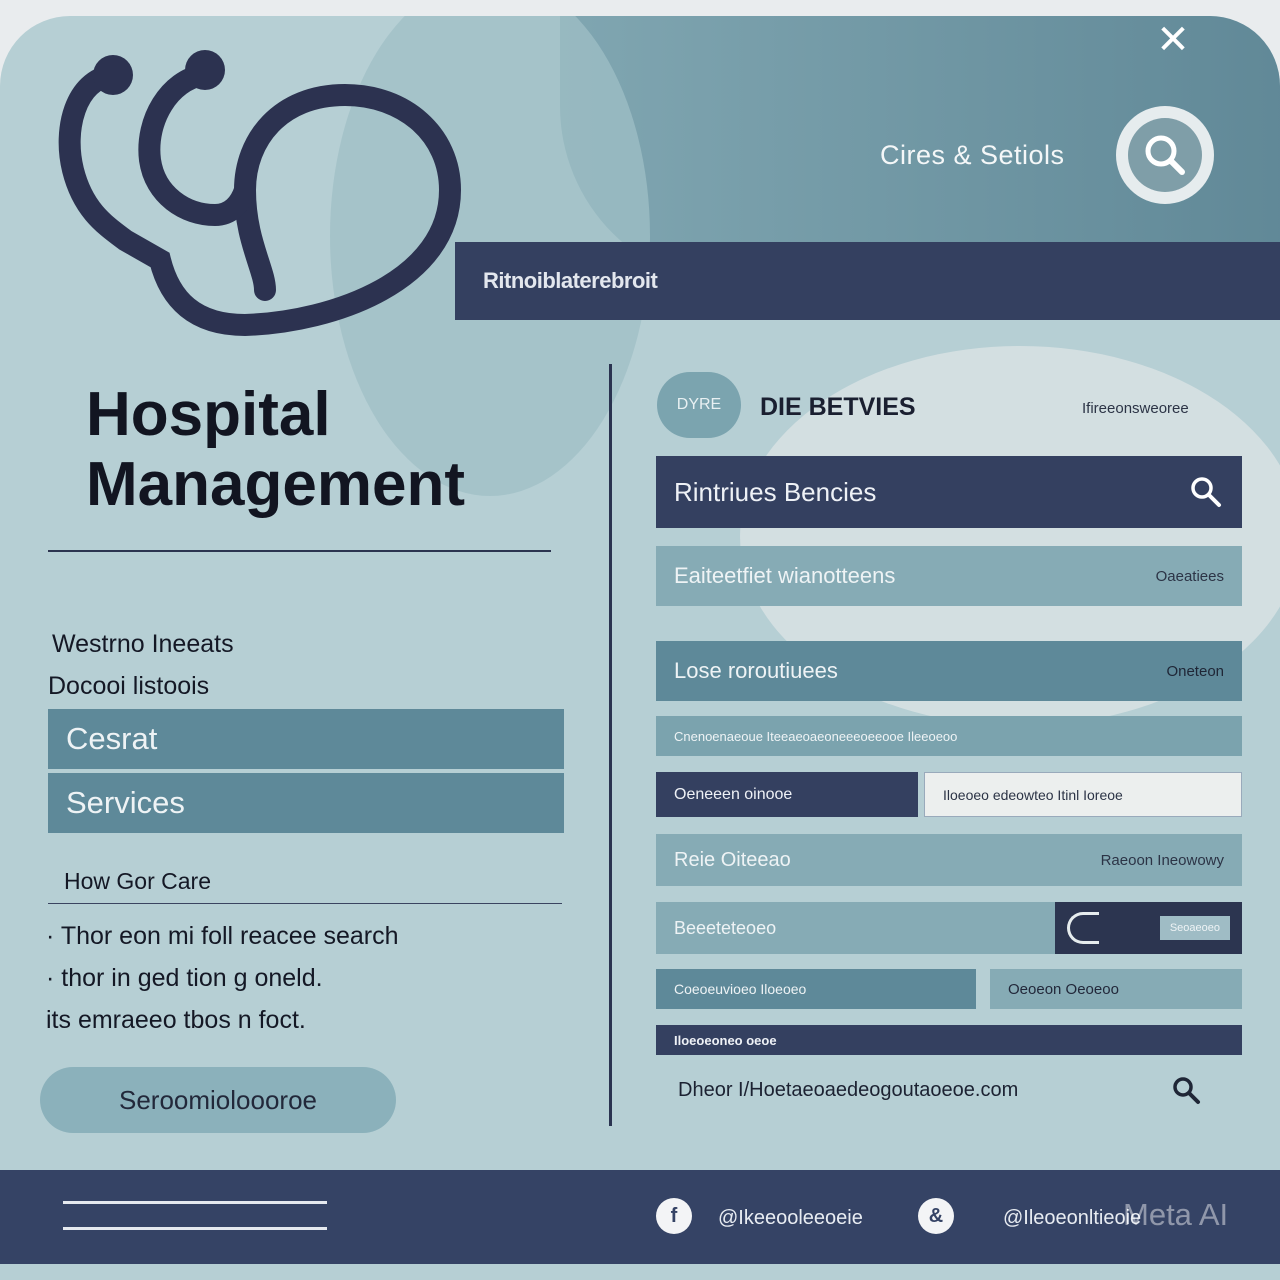 The image size is (1280, 1280). What do you see at coordinates (725, 927) in the screenshot?
I see `list-item-label: Beeeteteoeo` at bounding box center [725, 927].